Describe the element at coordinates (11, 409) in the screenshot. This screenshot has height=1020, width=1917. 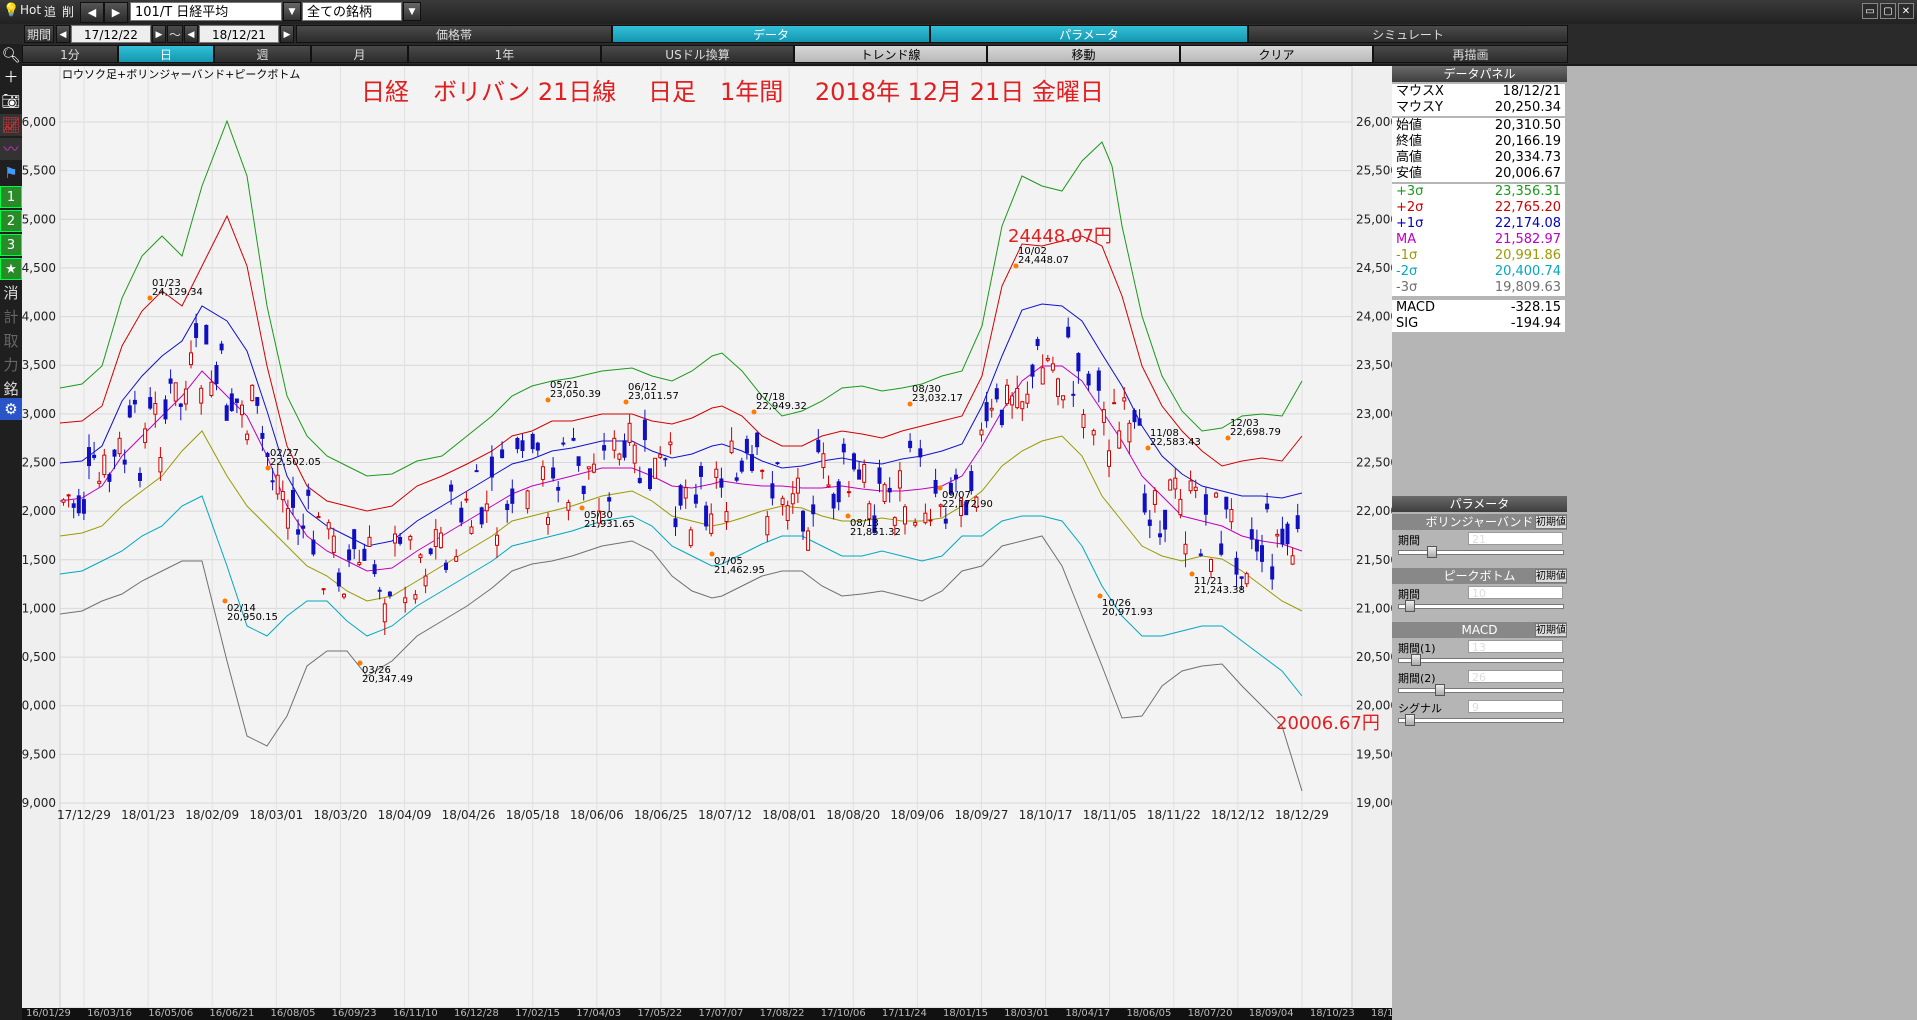
I see `gear-icon: ⚙` at that location.